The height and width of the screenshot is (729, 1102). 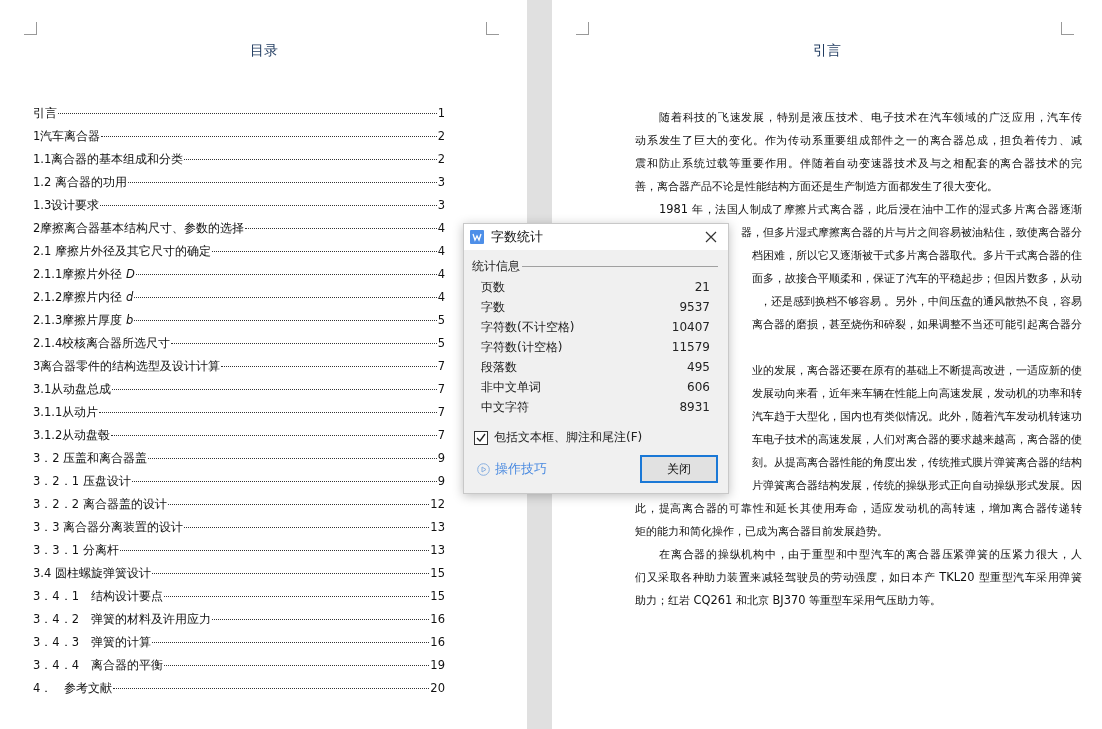 I want to click on toc-entry: 3.4 圆柱螺旋弹簧设计, so click(x=92, y=573).